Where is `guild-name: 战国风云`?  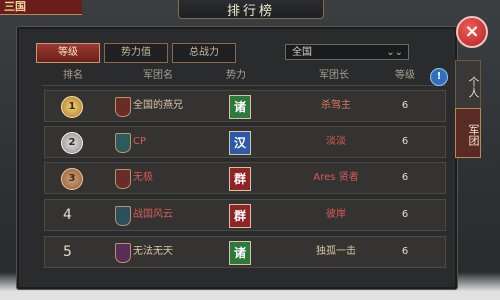 guild-name: 战国风云 is located at coordinates (153, 214).